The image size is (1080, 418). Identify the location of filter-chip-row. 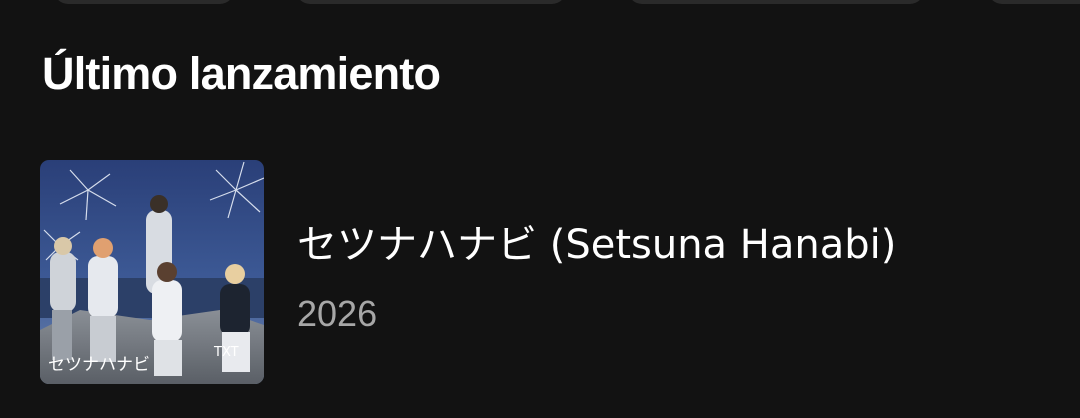
(540, 3).